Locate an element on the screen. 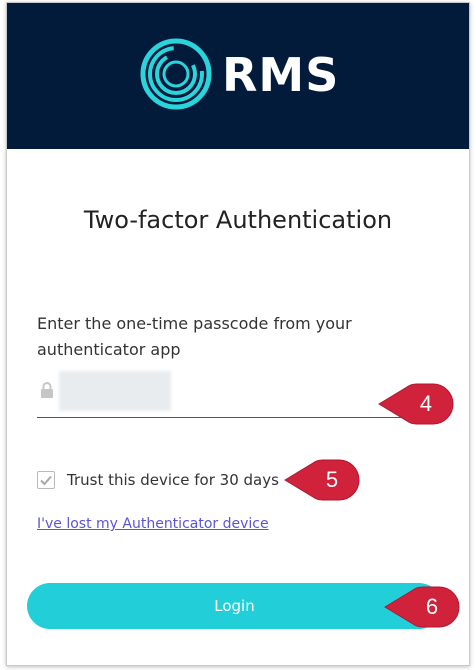 The width and height of the screenshot is (476, 670). trust-device-checkbox is located at coordinates (46, 480).